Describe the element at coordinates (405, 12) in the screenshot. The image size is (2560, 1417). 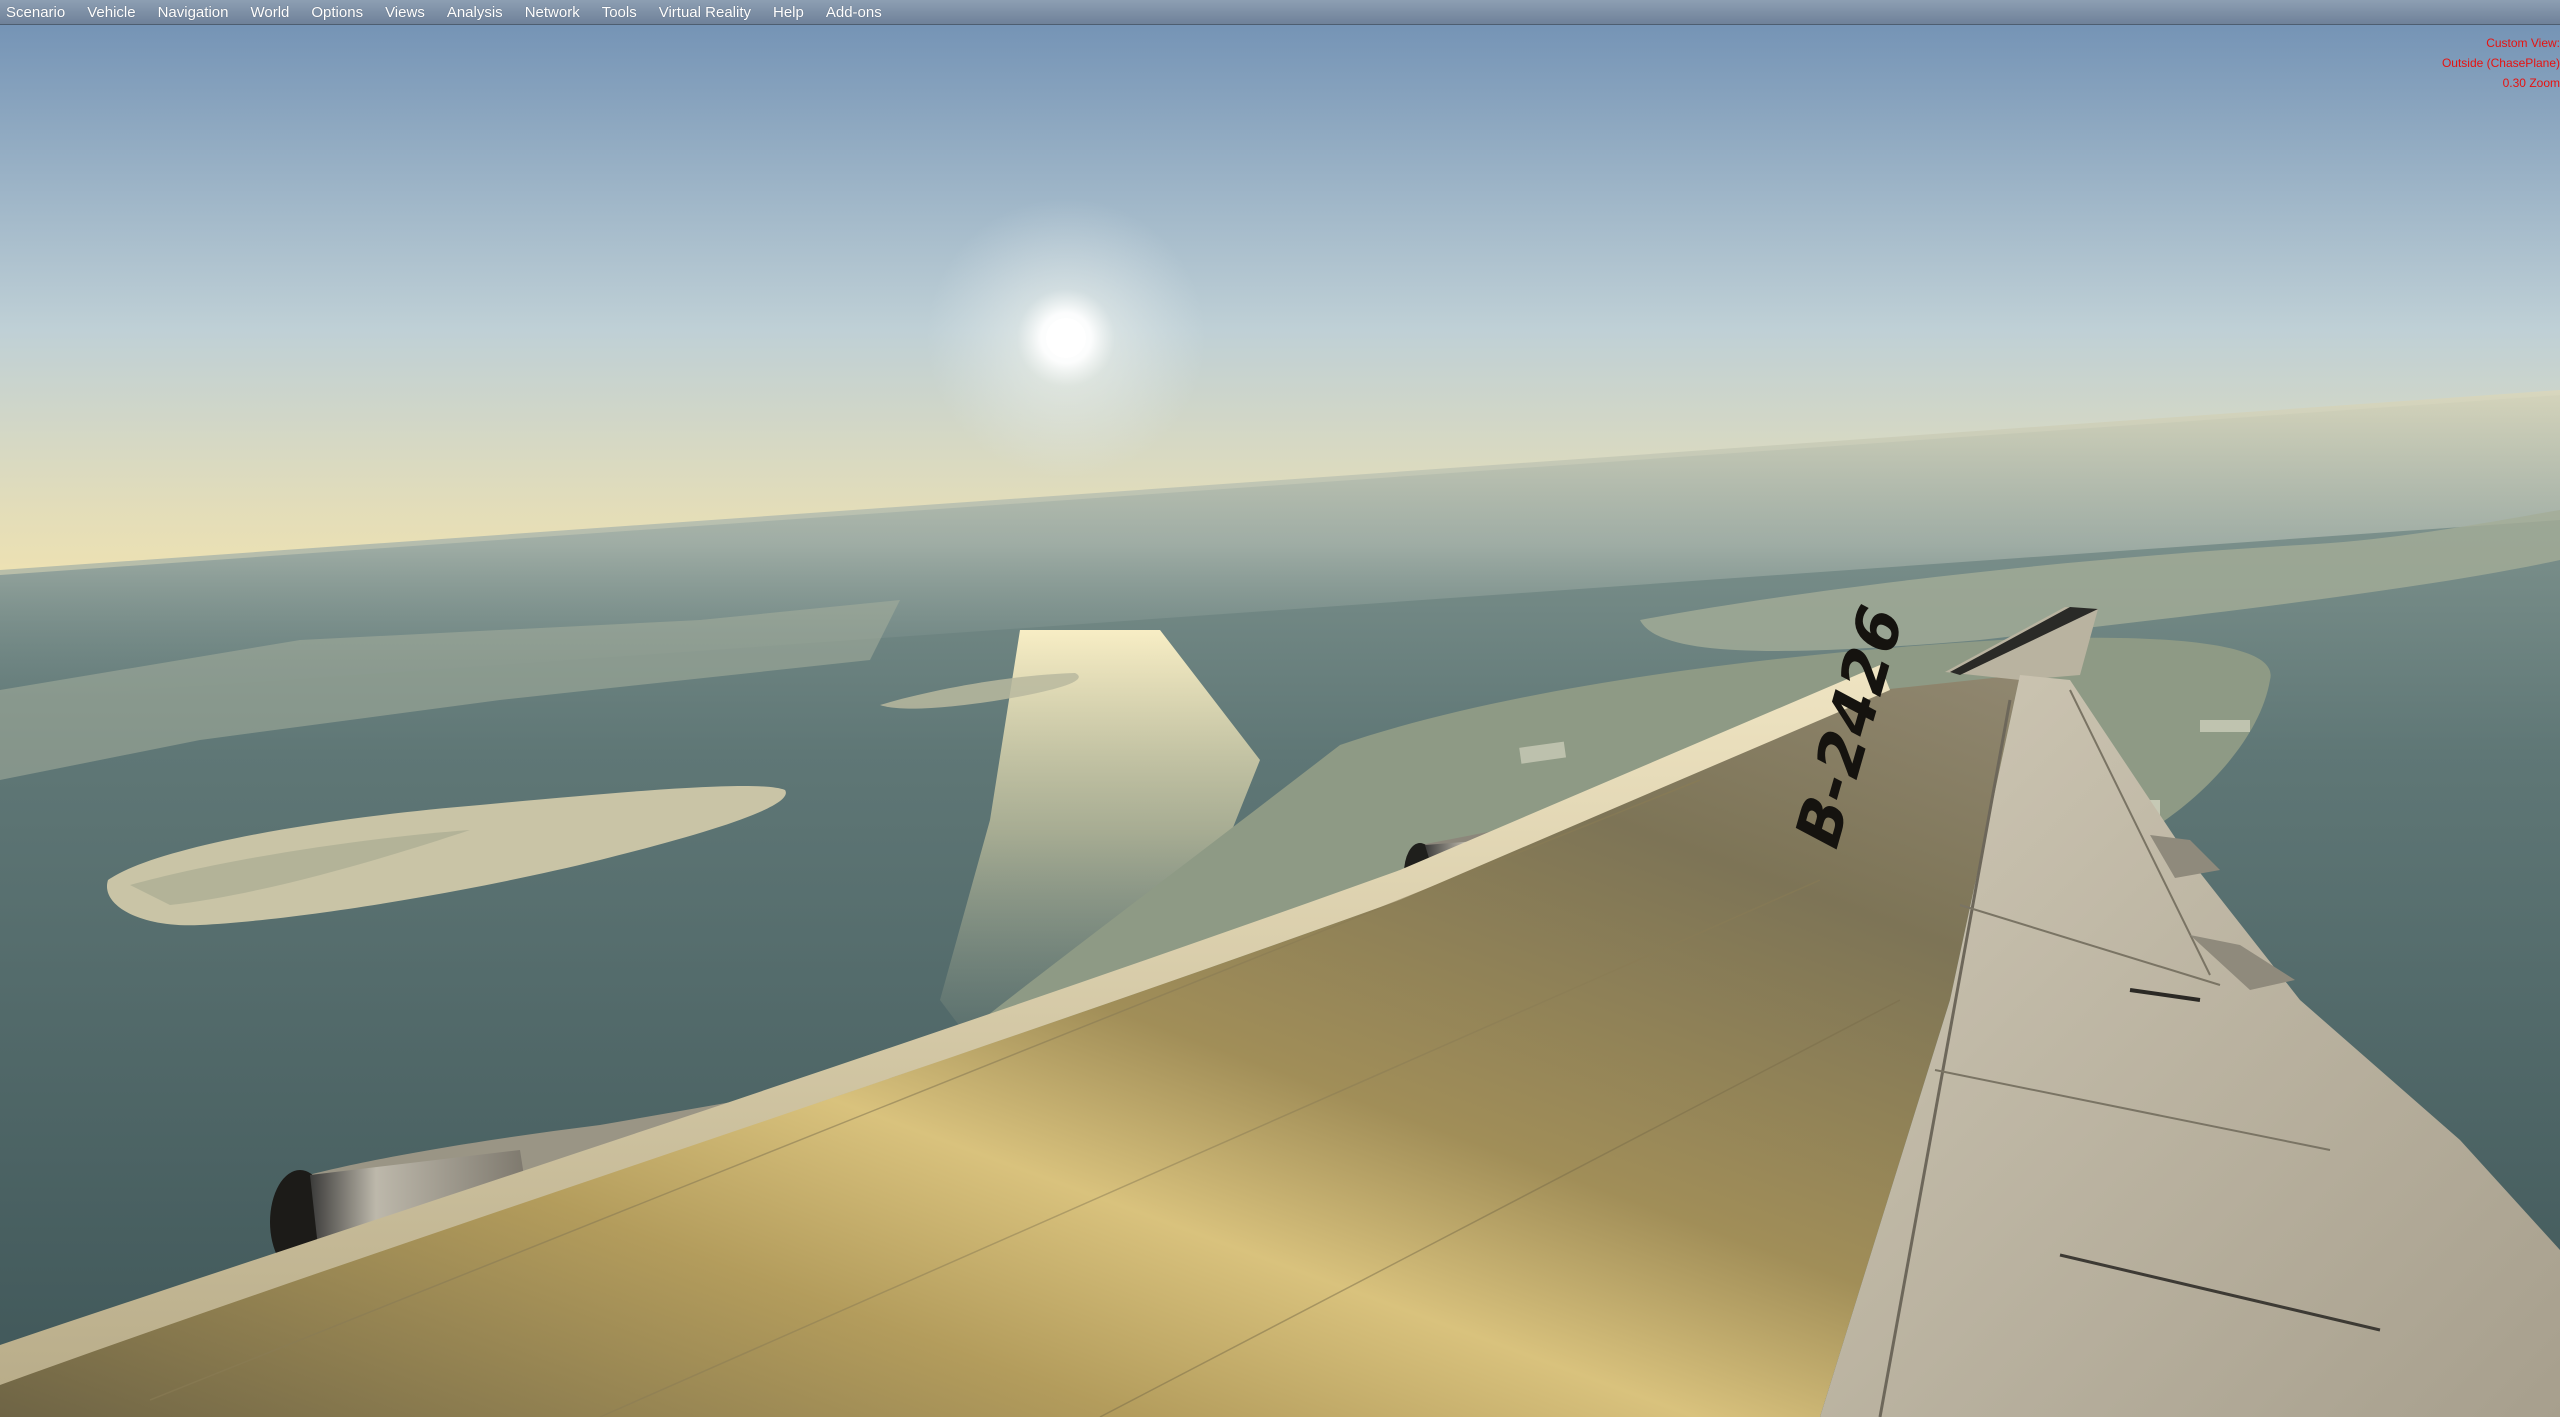
I see `menu-views: Views` at that location.